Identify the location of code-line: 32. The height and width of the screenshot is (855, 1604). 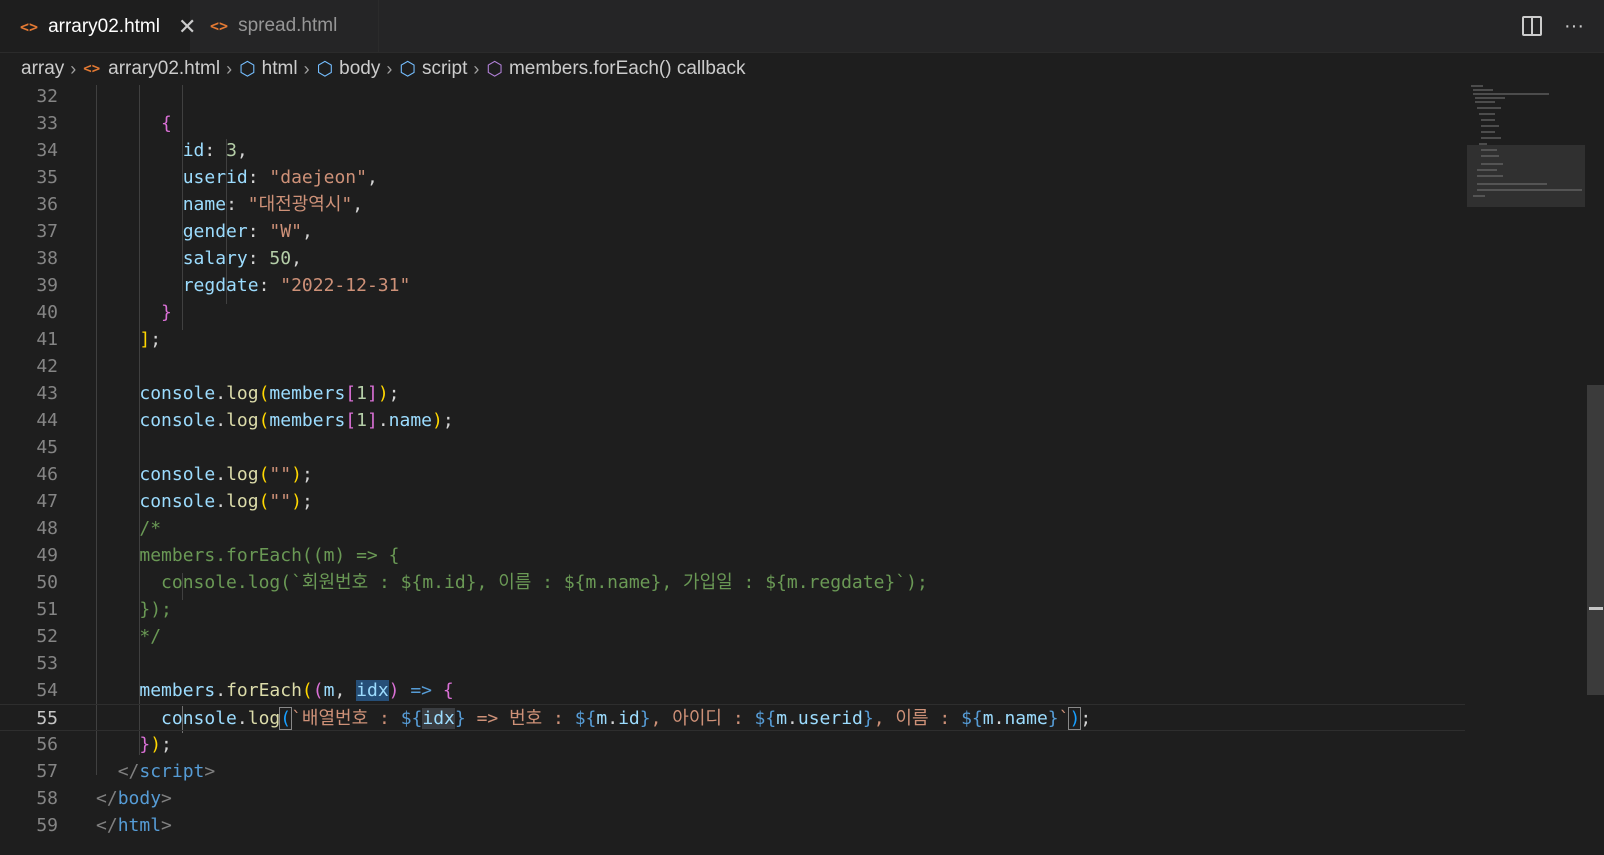
(732, 96).